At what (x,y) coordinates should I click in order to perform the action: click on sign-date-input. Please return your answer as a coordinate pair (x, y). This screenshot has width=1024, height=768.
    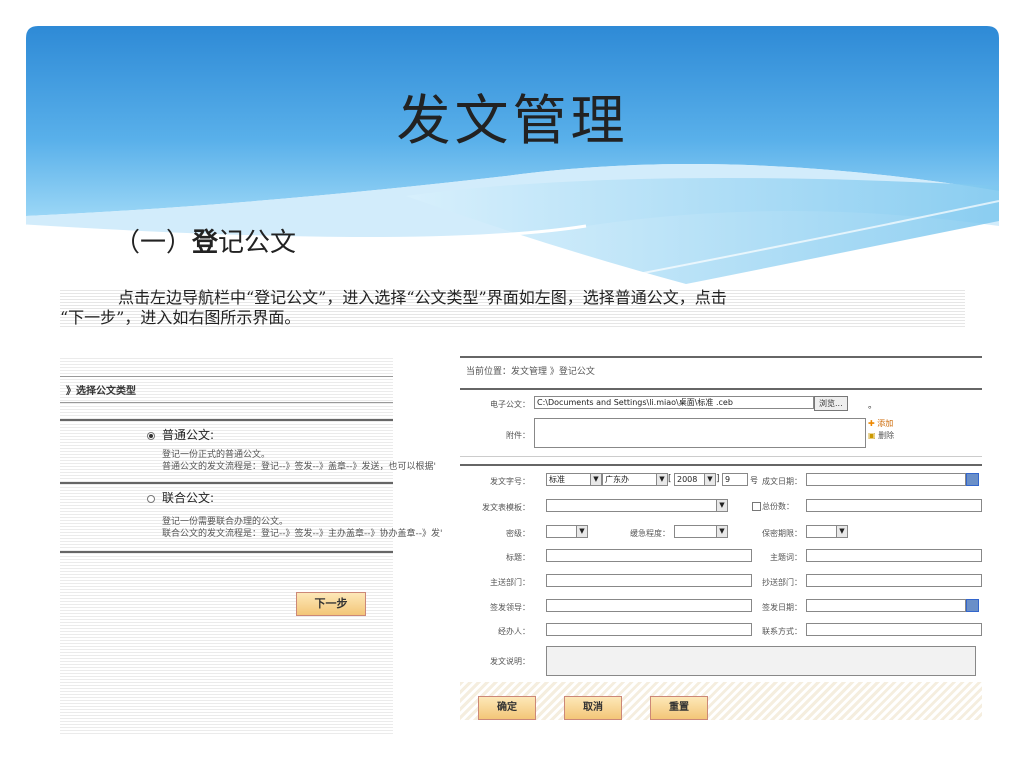
    Looking at the image, I should click on (886, 605).